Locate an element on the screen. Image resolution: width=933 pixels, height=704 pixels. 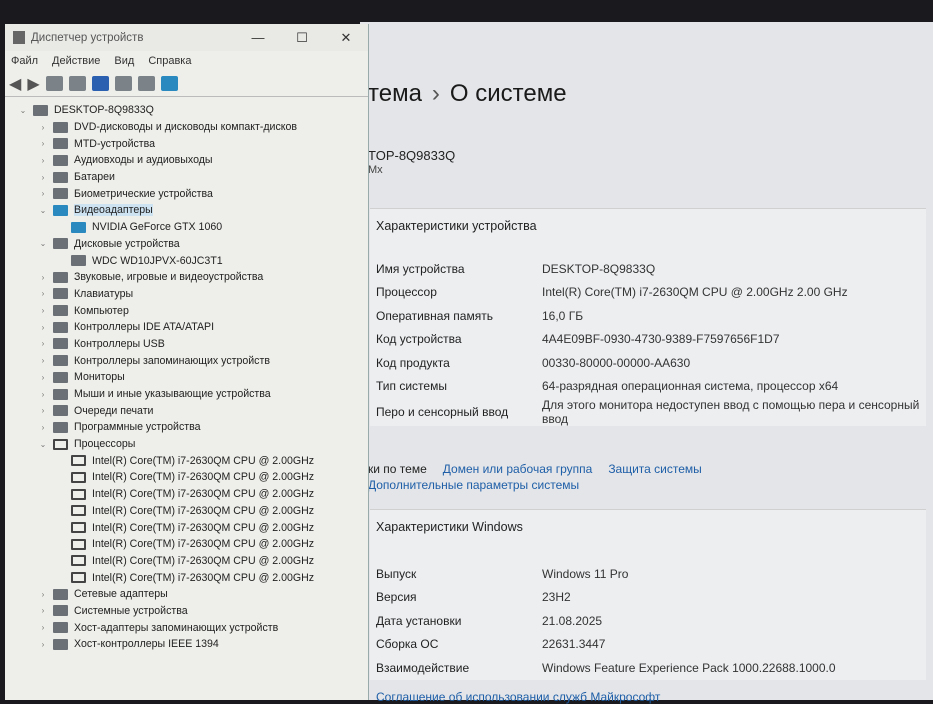
spec-value: 4A4E09BF-0930-4730-9389-F7597656F1D7 is located at coordinates (661, 339).